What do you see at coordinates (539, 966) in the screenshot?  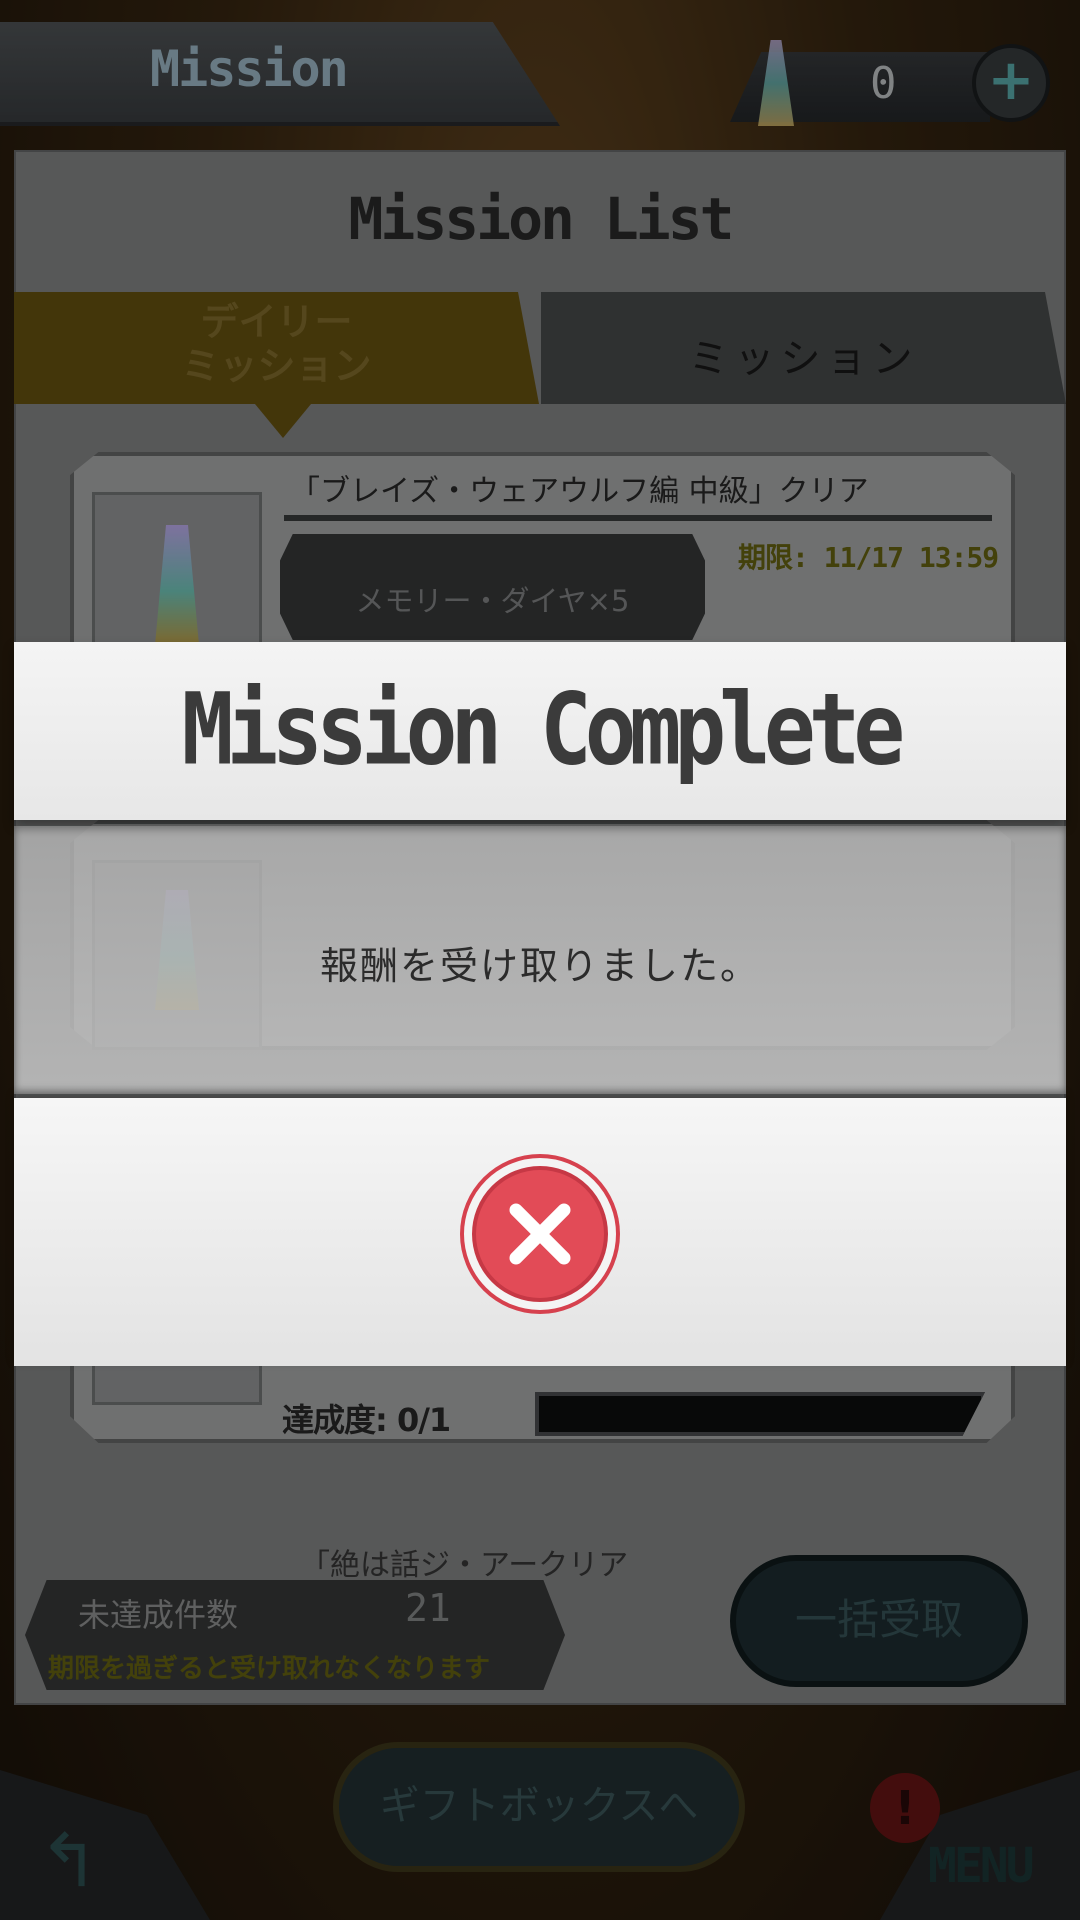 I see `modal-message: 報酬を受け取りました。` at bounding box center [539, 966].